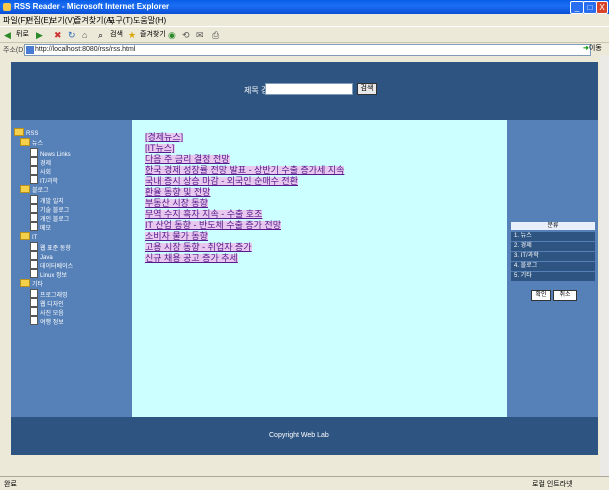 This screenshot has width=609, height=490. What do you see at coordinates (120, 20) in the screenshot?
I see `menu-tools: 도구(T)` at bounding box center [120, 20].